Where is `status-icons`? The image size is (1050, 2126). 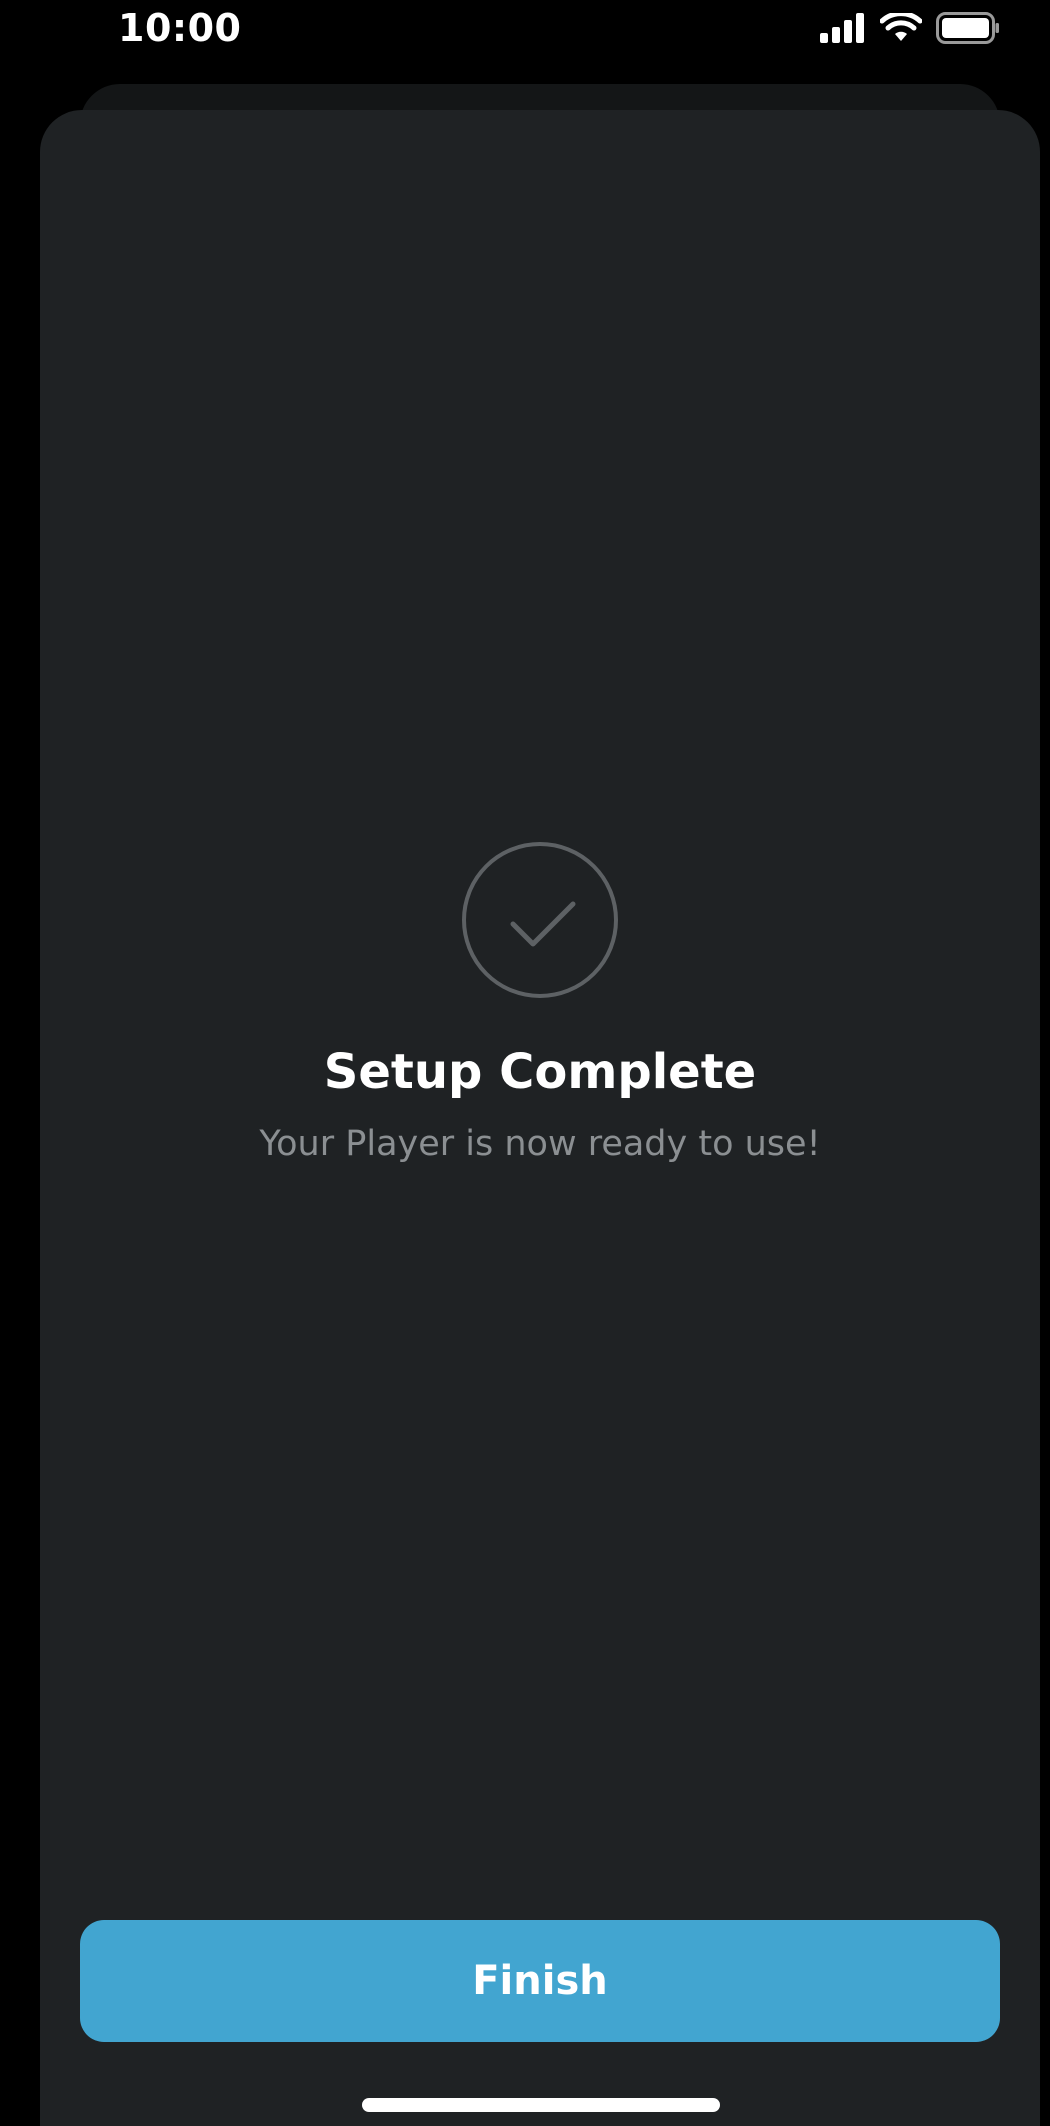
status-icons is located at coordinates (910, 28).